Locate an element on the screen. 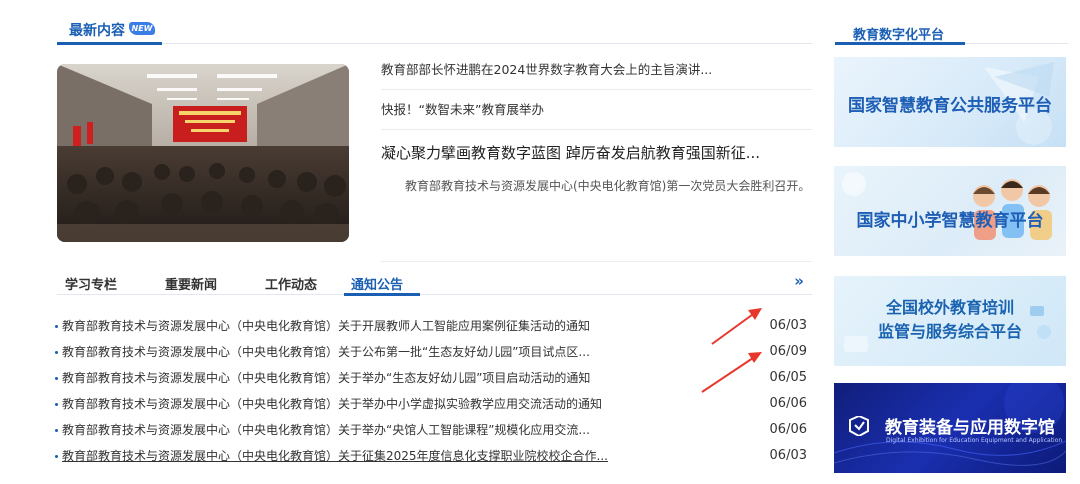 This screenshot has width=1080, height=484. tab-work-updates: 工作动态 is located at coordinates (291, 283).